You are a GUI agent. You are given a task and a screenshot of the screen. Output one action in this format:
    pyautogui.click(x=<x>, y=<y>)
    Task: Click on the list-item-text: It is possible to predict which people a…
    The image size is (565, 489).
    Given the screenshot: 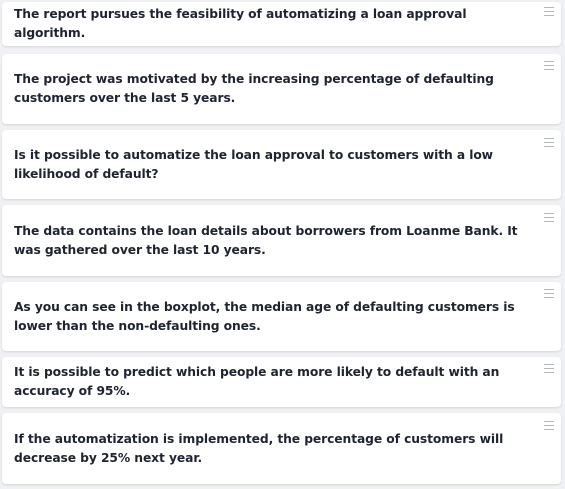 What is the action you would take?
    pyautogui.click(x=257, y=381)
    